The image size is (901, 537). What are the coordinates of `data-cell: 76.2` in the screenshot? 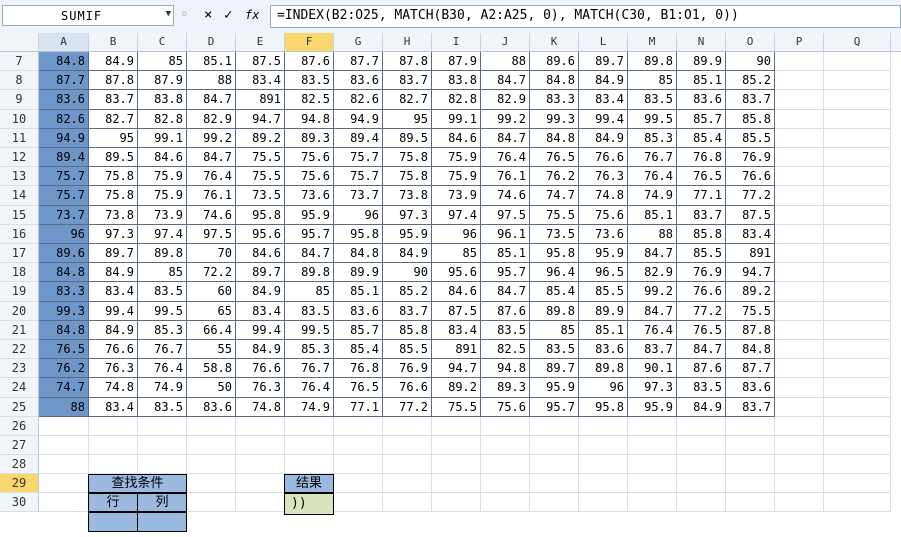 It's located at (554, 177).